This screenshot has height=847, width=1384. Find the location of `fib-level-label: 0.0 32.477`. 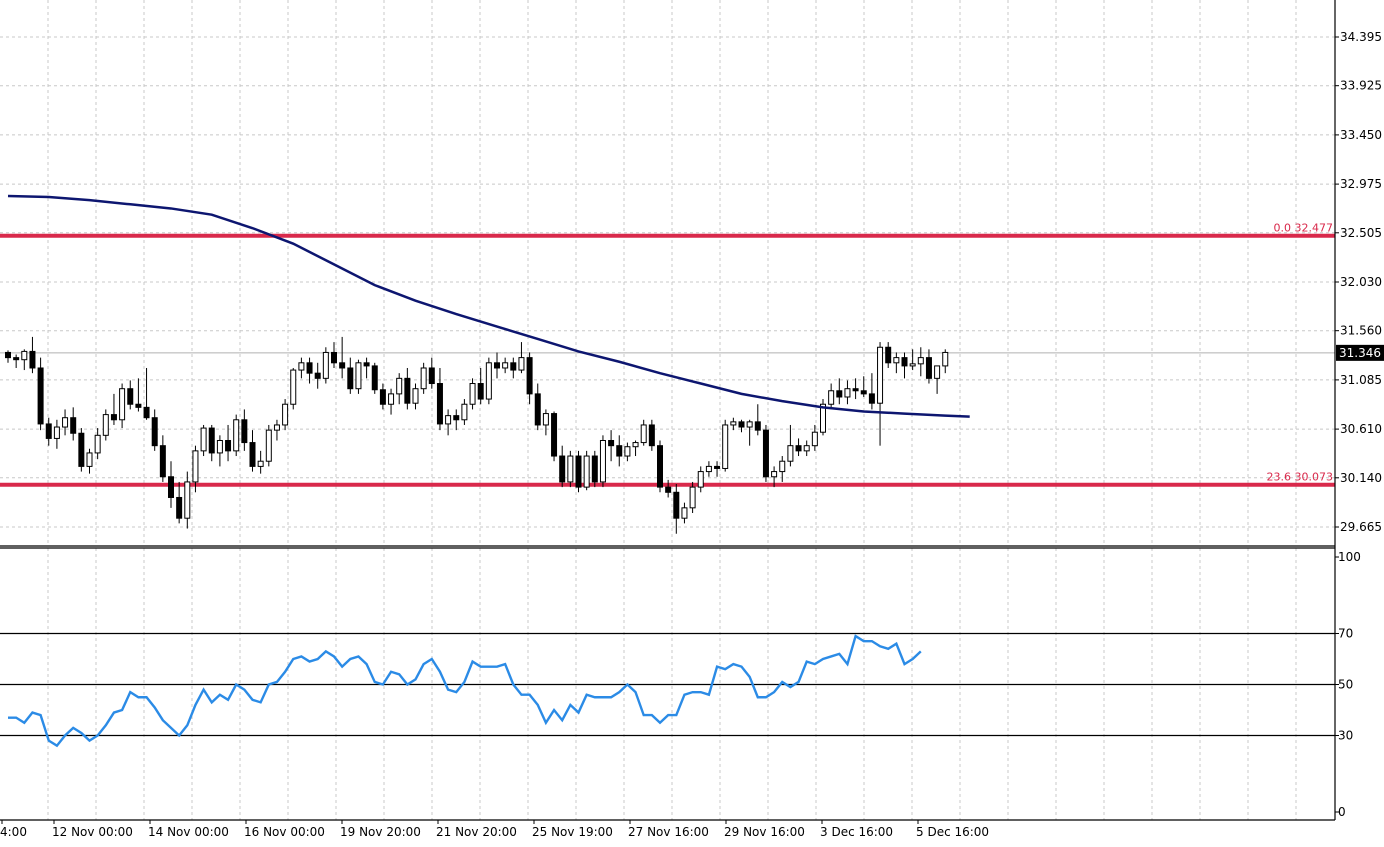

fib-level-label: 0.0 32.477 is located at coordinates (1303, 228).